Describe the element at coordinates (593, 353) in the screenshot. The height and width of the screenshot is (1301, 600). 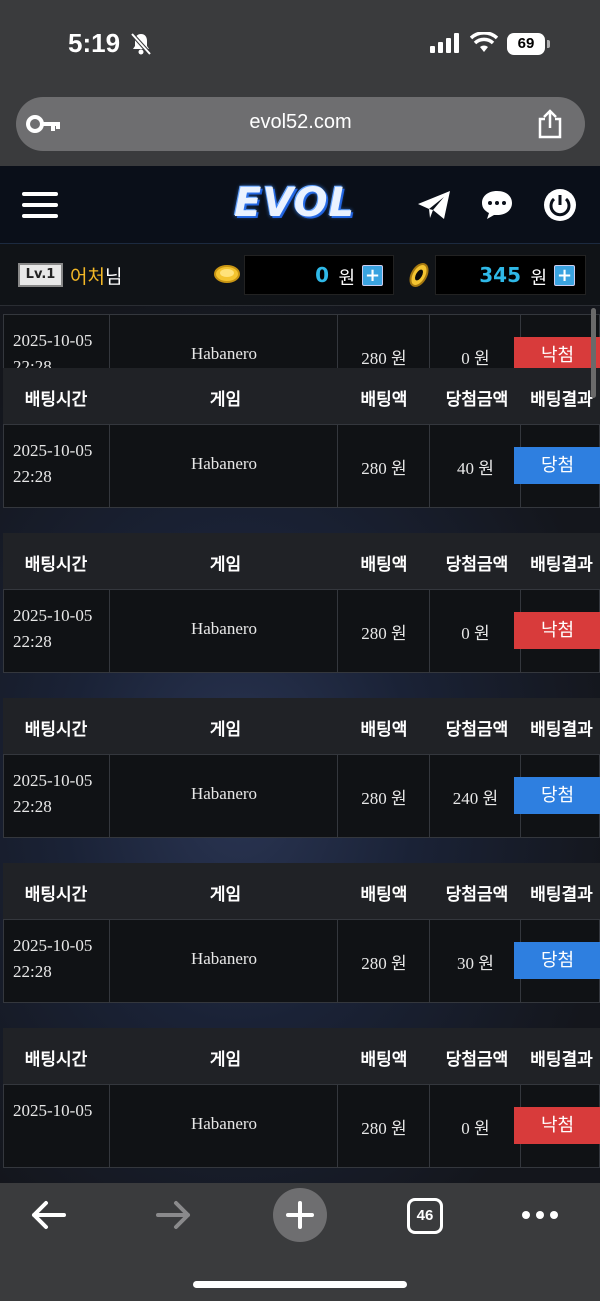
I see `scrollbar` at that location.